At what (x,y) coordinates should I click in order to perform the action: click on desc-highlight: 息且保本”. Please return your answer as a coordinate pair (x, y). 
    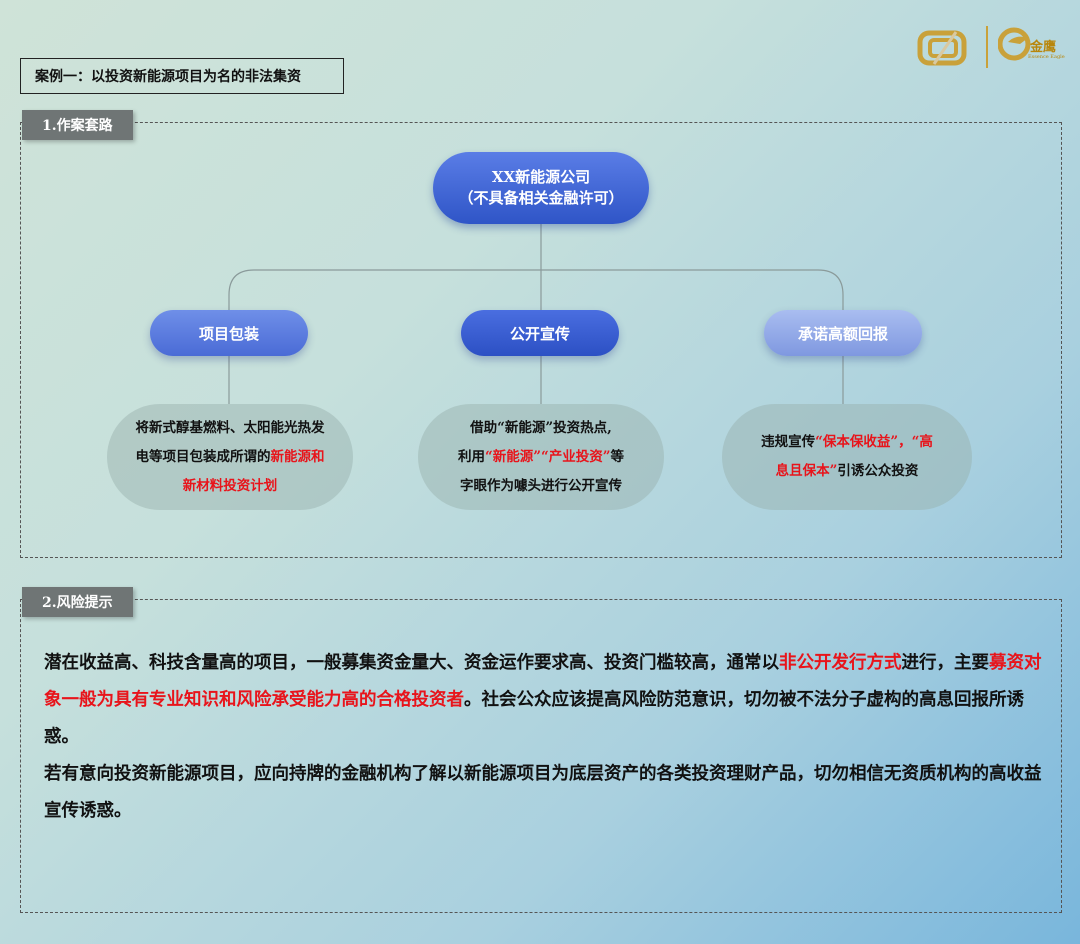
    Looking at the image, I should click on (806, 471).